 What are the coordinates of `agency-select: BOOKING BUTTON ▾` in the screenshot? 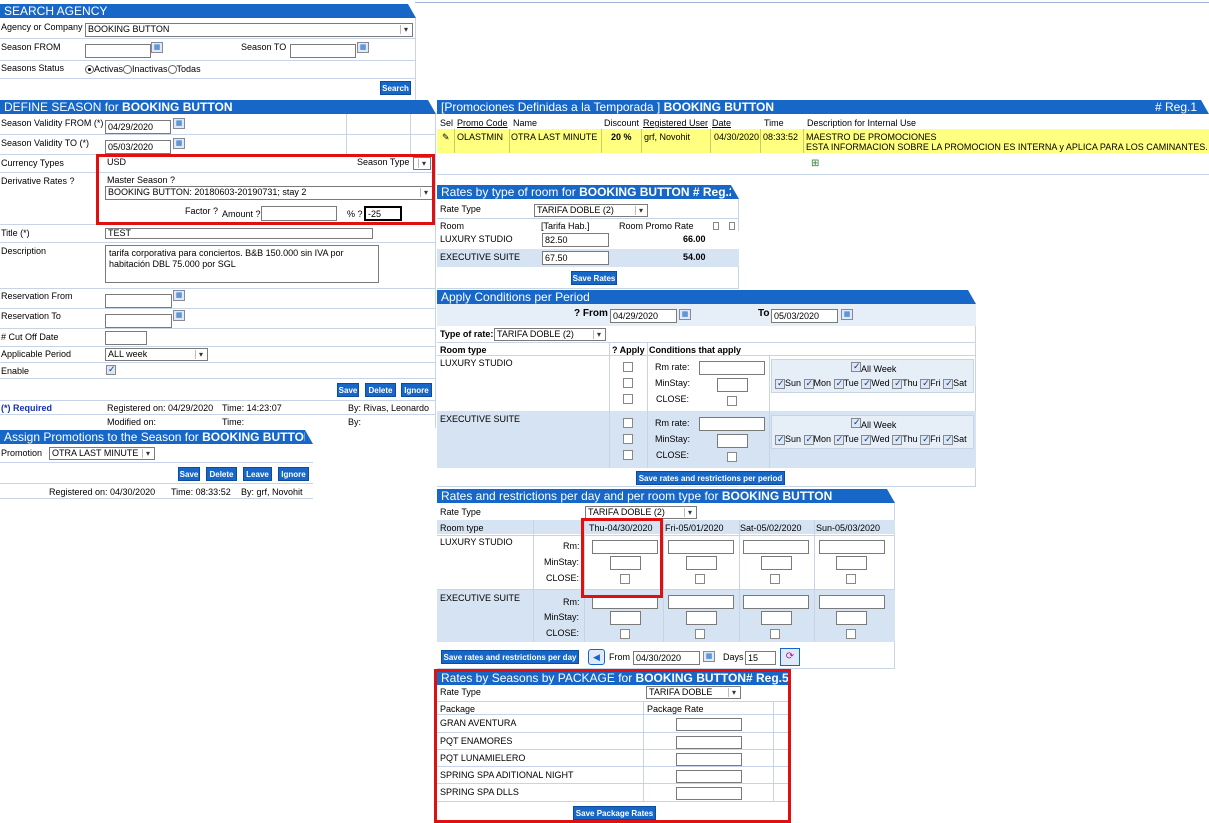 It's located at (249, 30).